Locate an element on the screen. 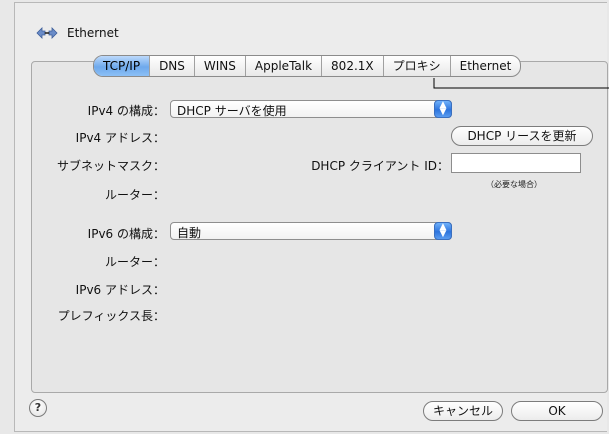  tab-proxy: プロキシ is located at coordinates (417, 66).